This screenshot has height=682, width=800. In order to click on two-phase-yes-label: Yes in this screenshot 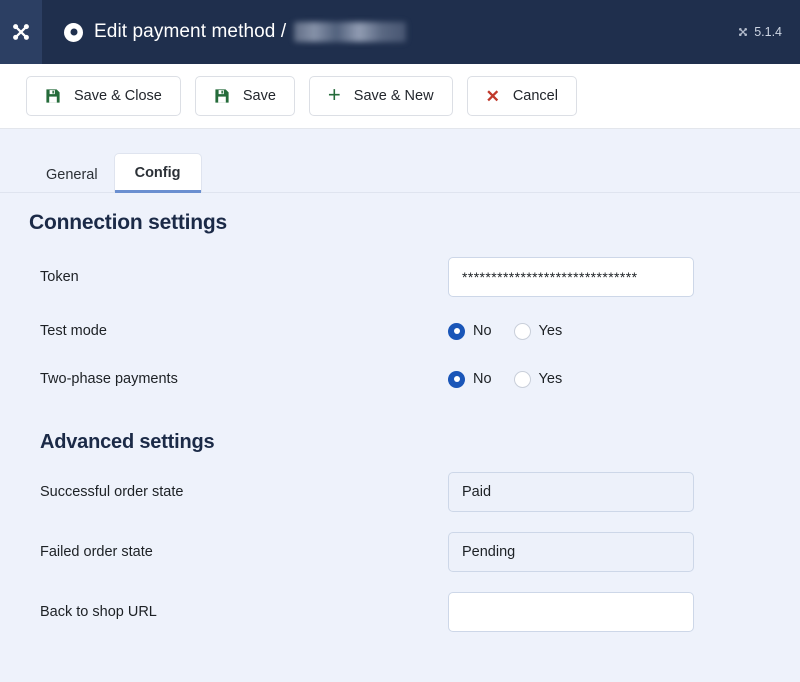, I will do `click(550, 379)`.